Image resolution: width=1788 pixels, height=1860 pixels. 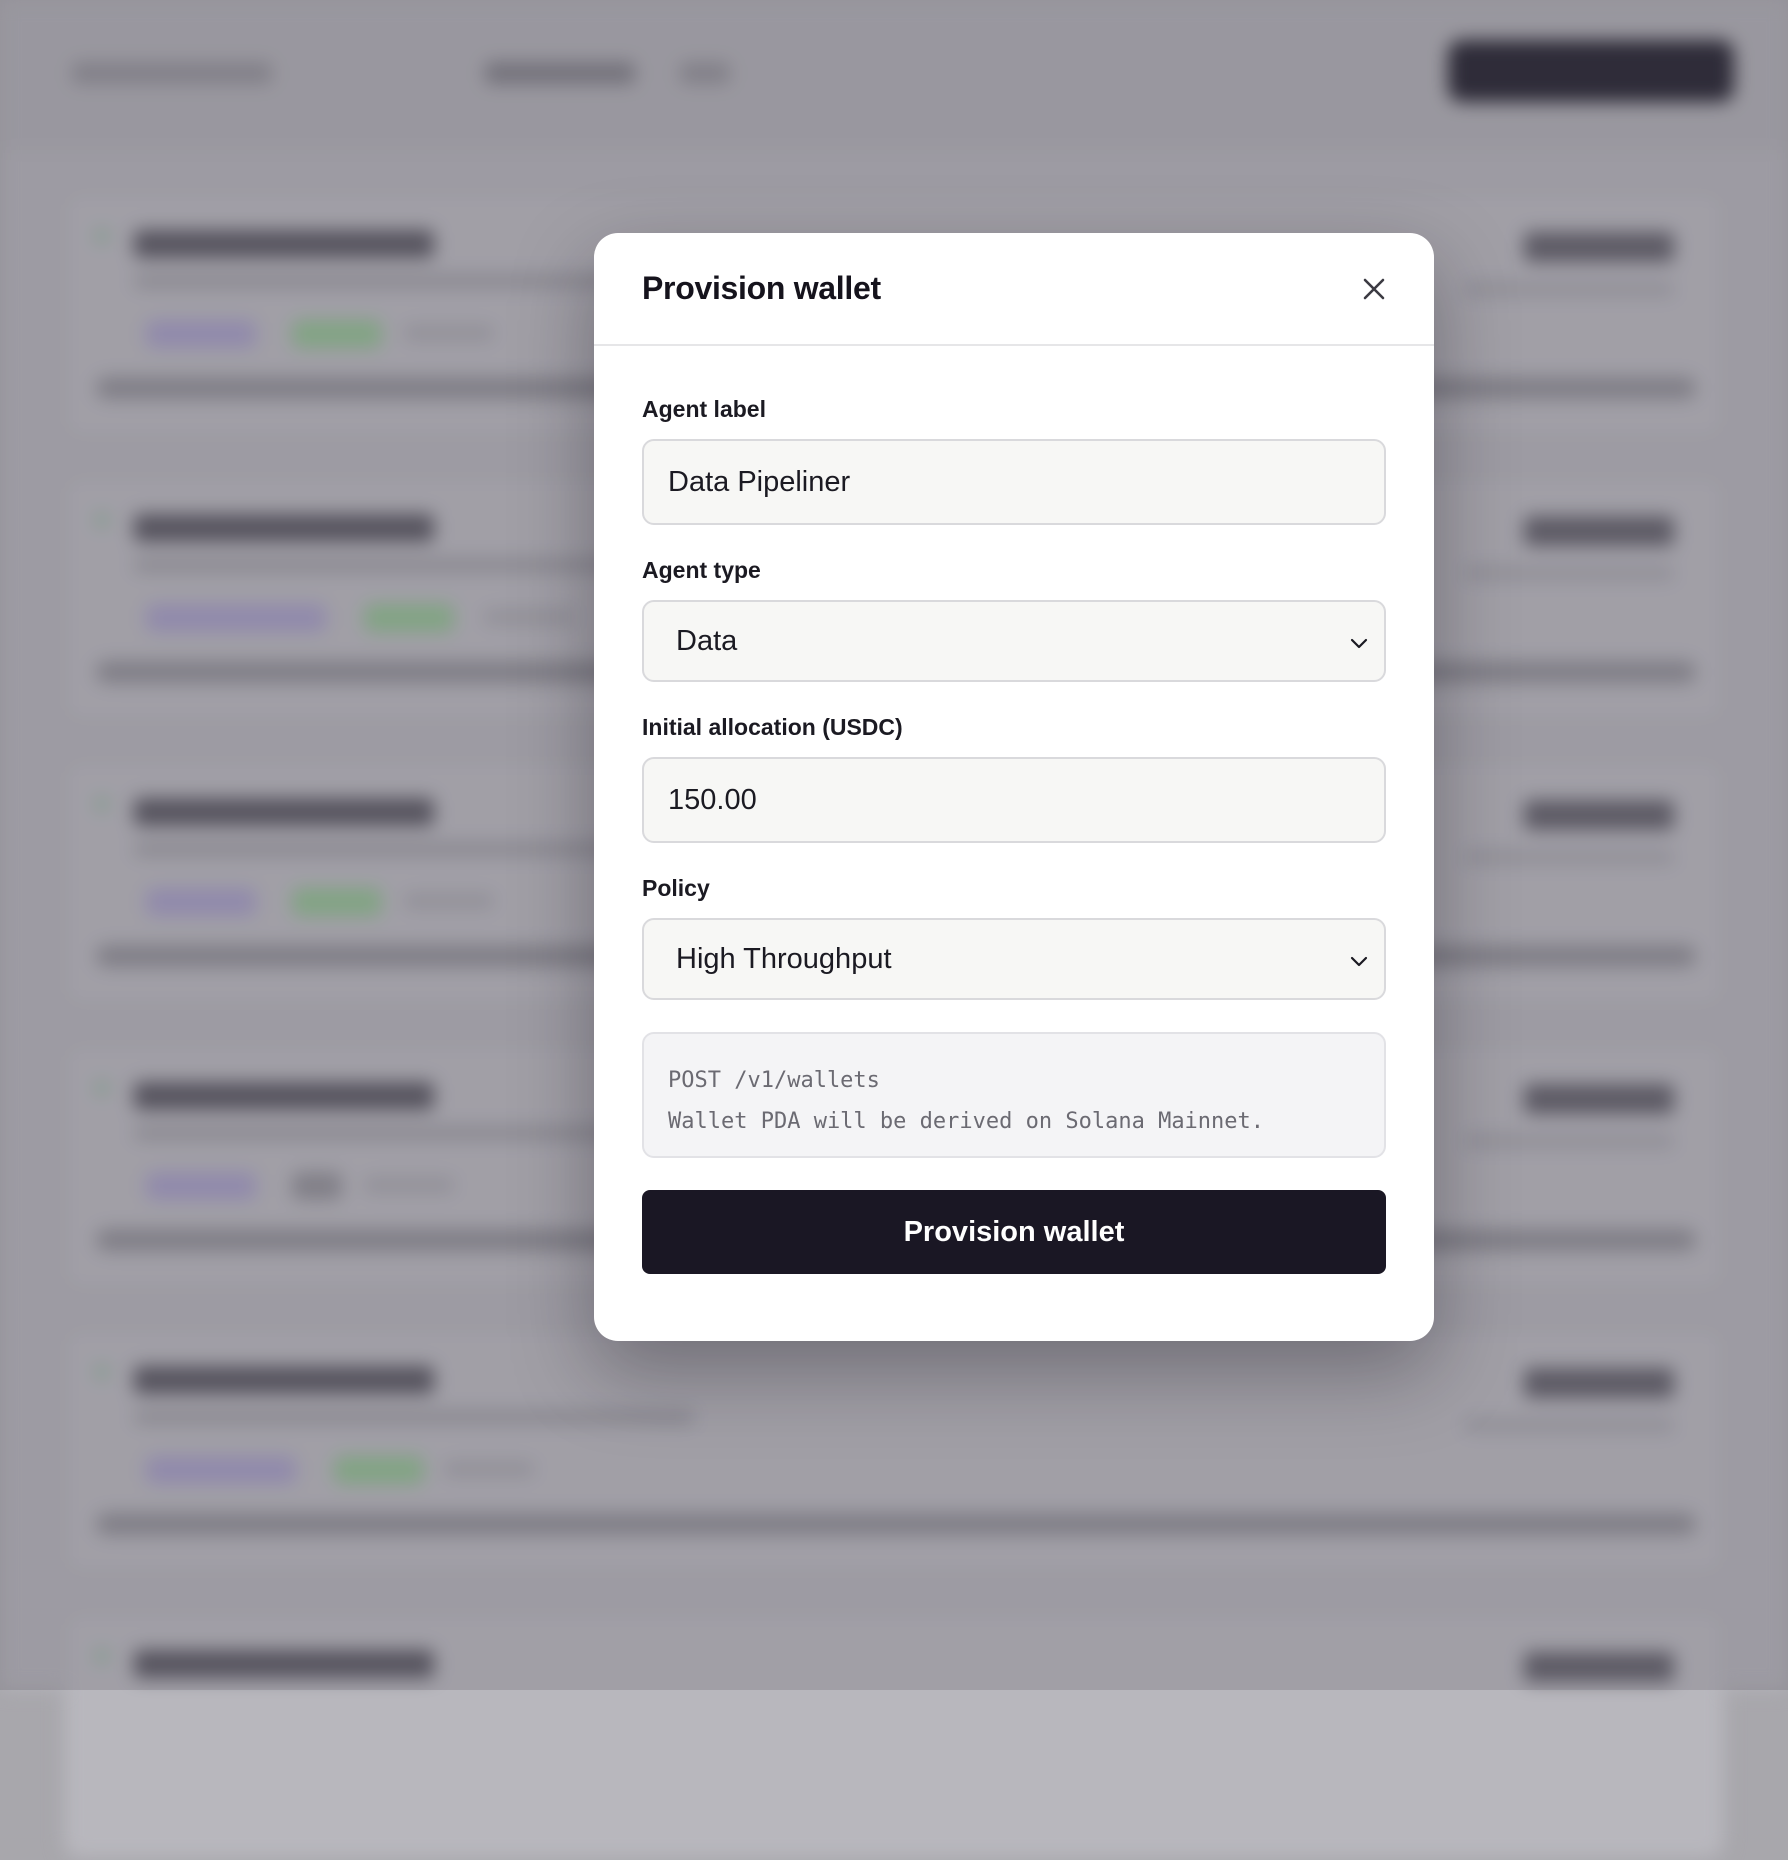 I want to click on agent-label-label: Agent label, so click(x=704, y=409).